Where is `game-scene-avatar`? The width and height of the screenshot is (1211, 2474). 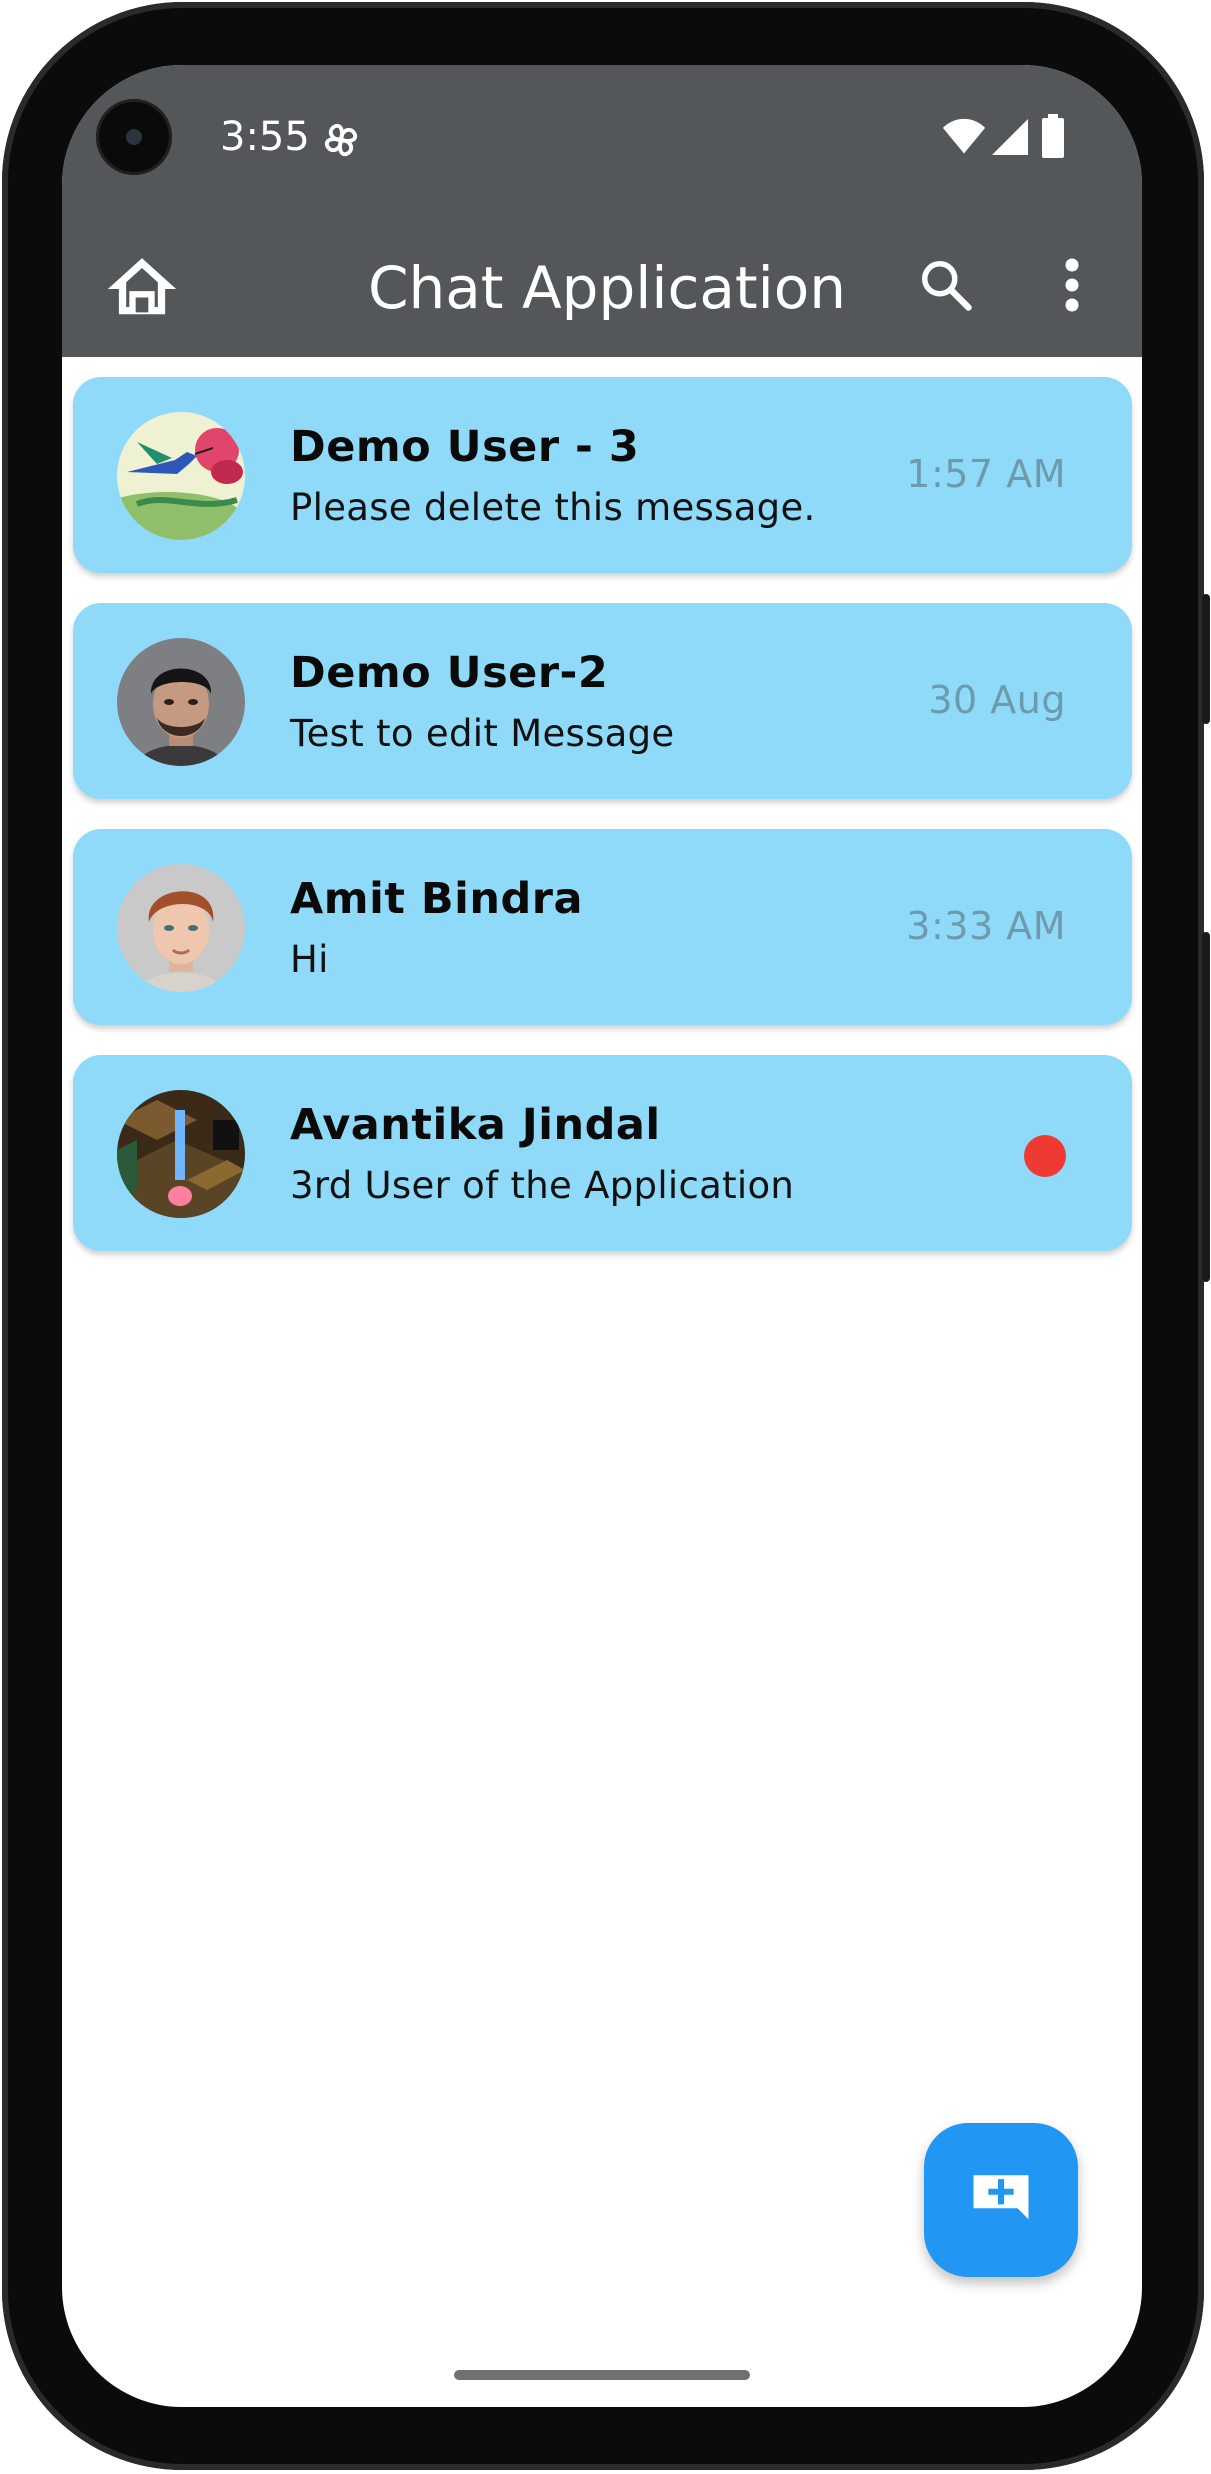 game-scene-avatar is located at coordinates (181, 1154).